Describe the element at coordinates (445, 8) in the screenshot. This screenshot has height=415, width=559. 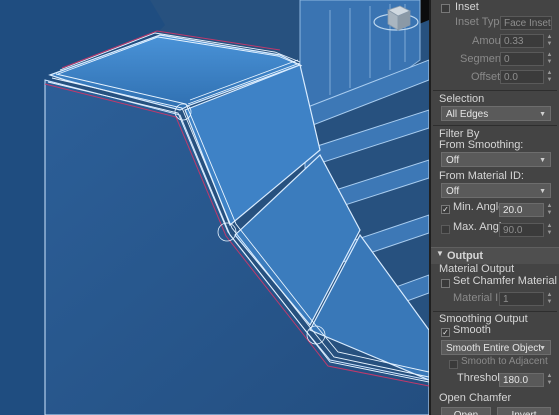
I see `inset-checkbox` at that location.